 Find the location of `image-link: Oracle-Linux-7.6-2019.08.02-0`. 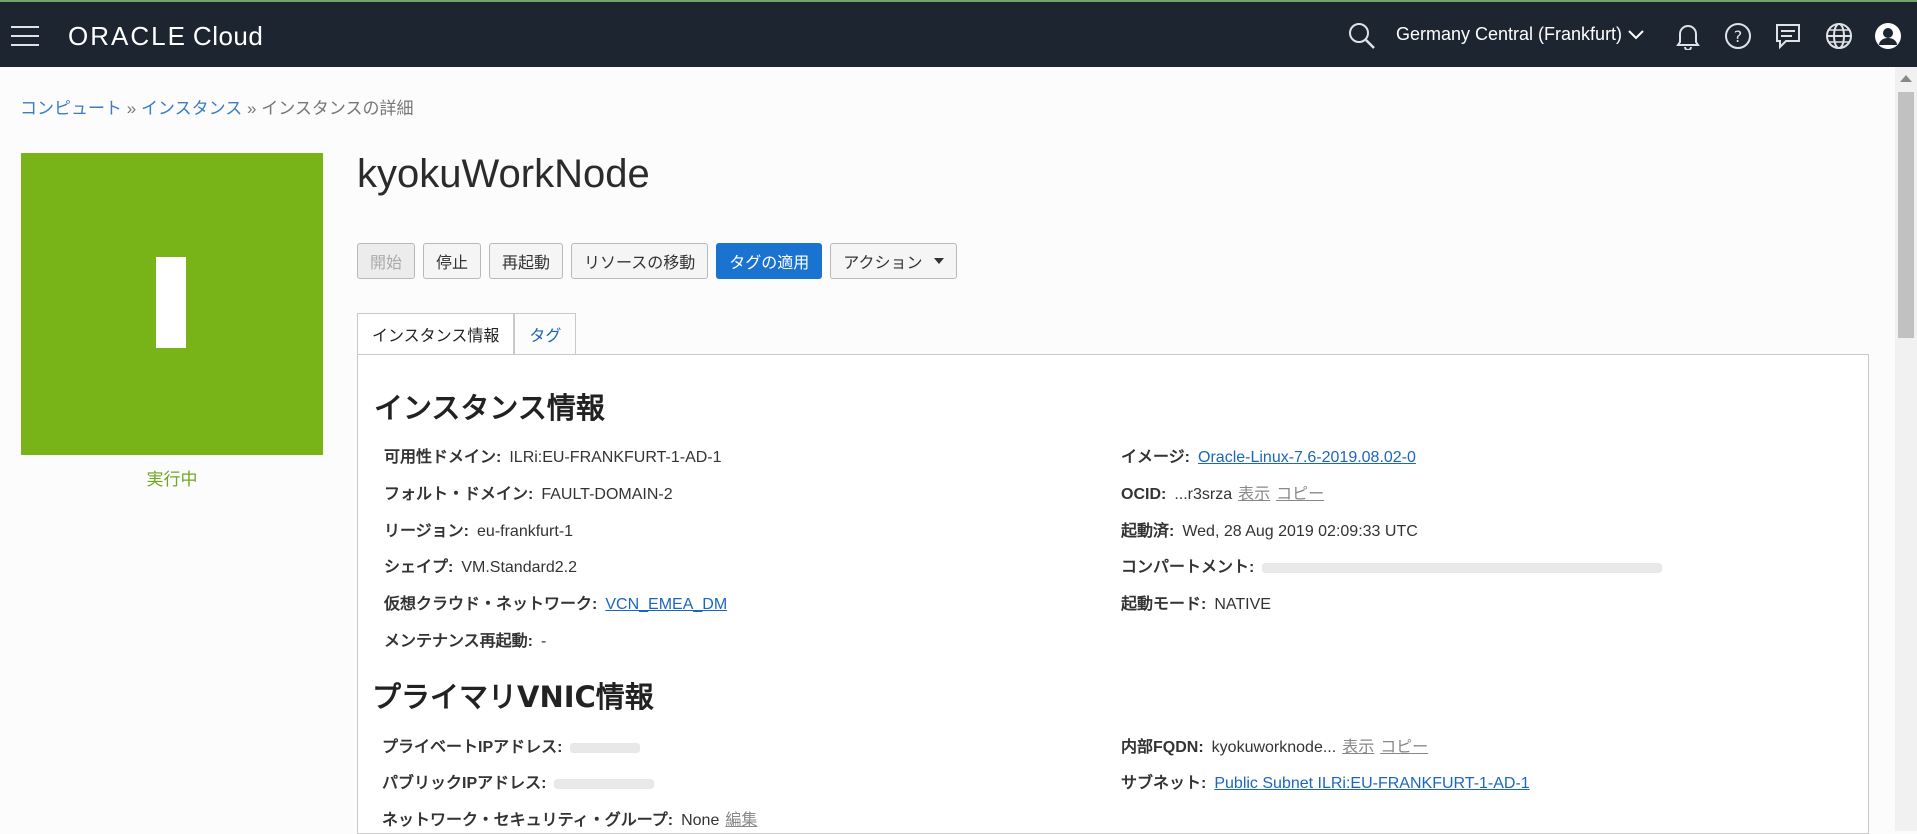

image-link: Oracle-Linux-7.6-2019.08.02-0 is located at coordinates (1307, 457).